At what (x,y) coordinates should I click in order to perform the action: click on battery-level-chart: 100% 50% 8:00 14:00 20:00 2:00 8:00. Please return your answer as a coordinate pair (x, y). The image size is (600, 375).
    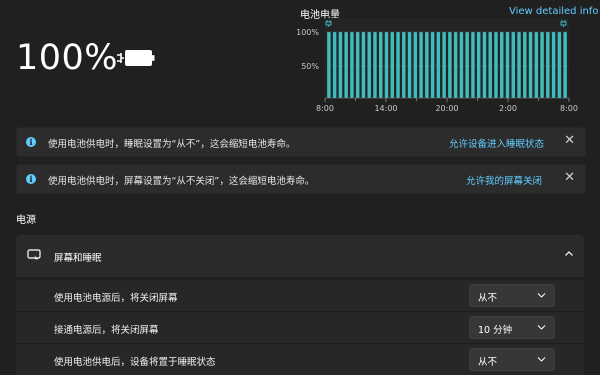
    Looking at the image, I should click on (437, 65).